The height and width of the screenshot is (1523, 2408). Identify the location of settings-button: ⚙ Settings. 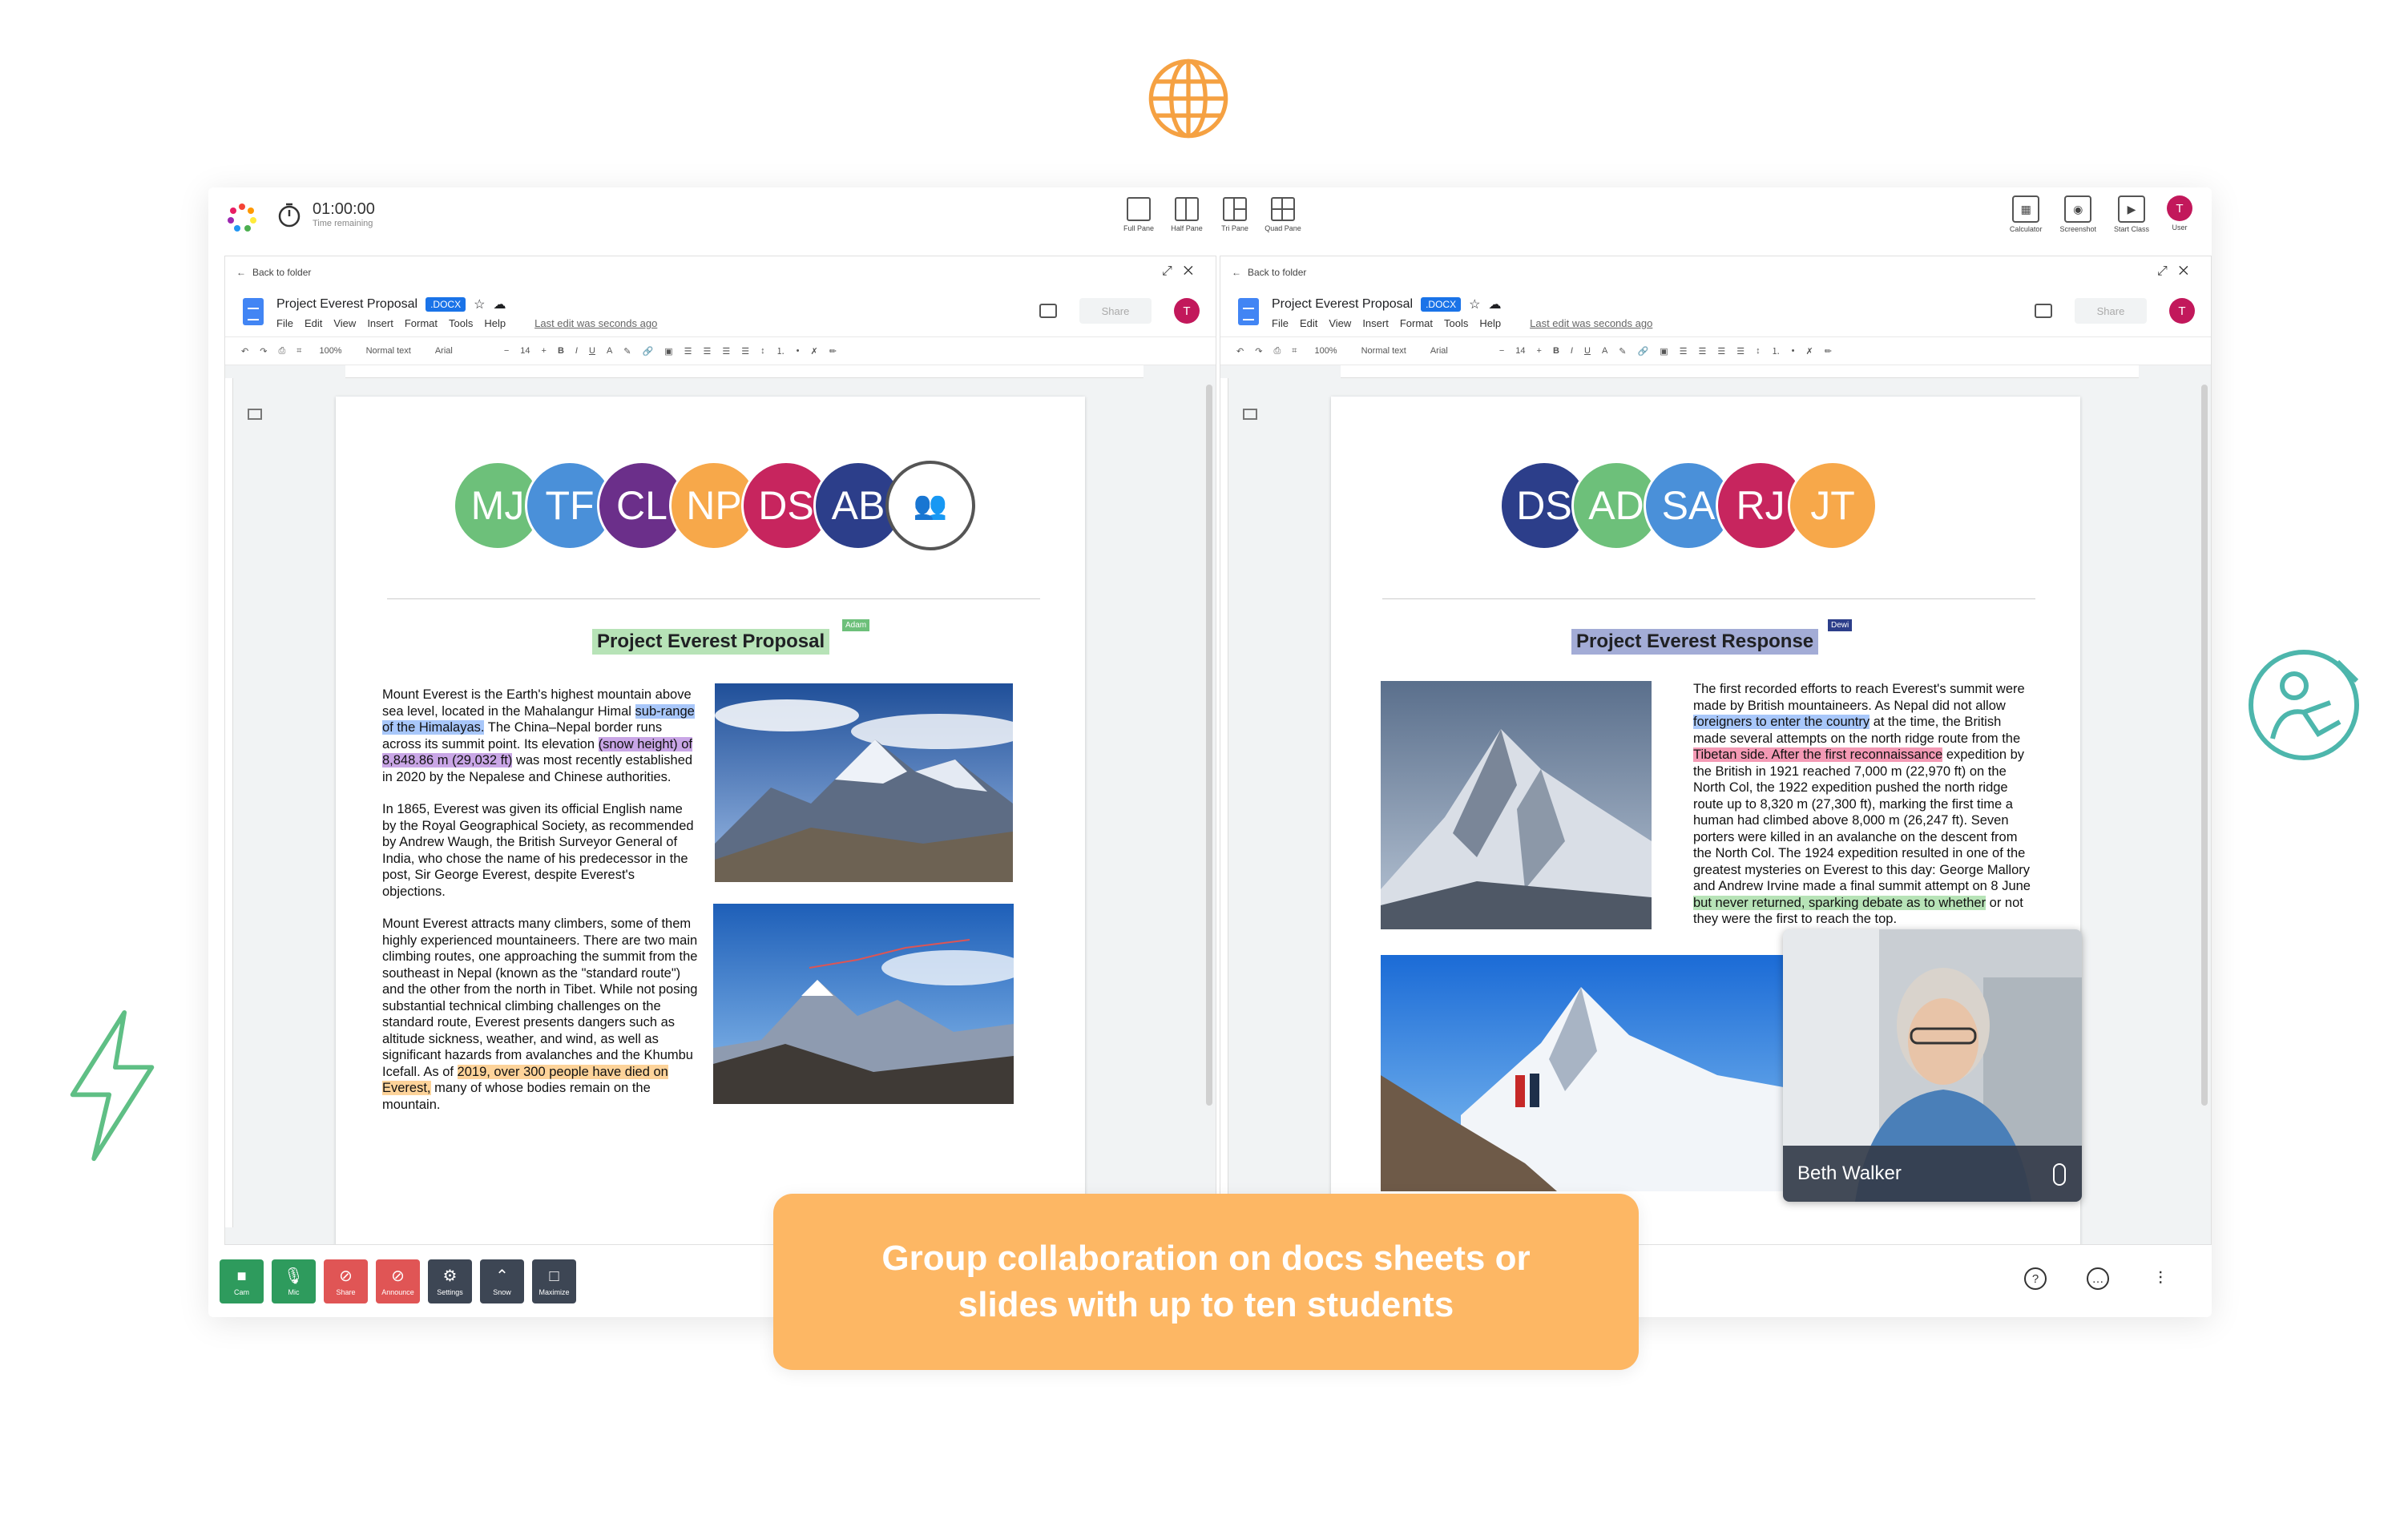
(450, 1281).